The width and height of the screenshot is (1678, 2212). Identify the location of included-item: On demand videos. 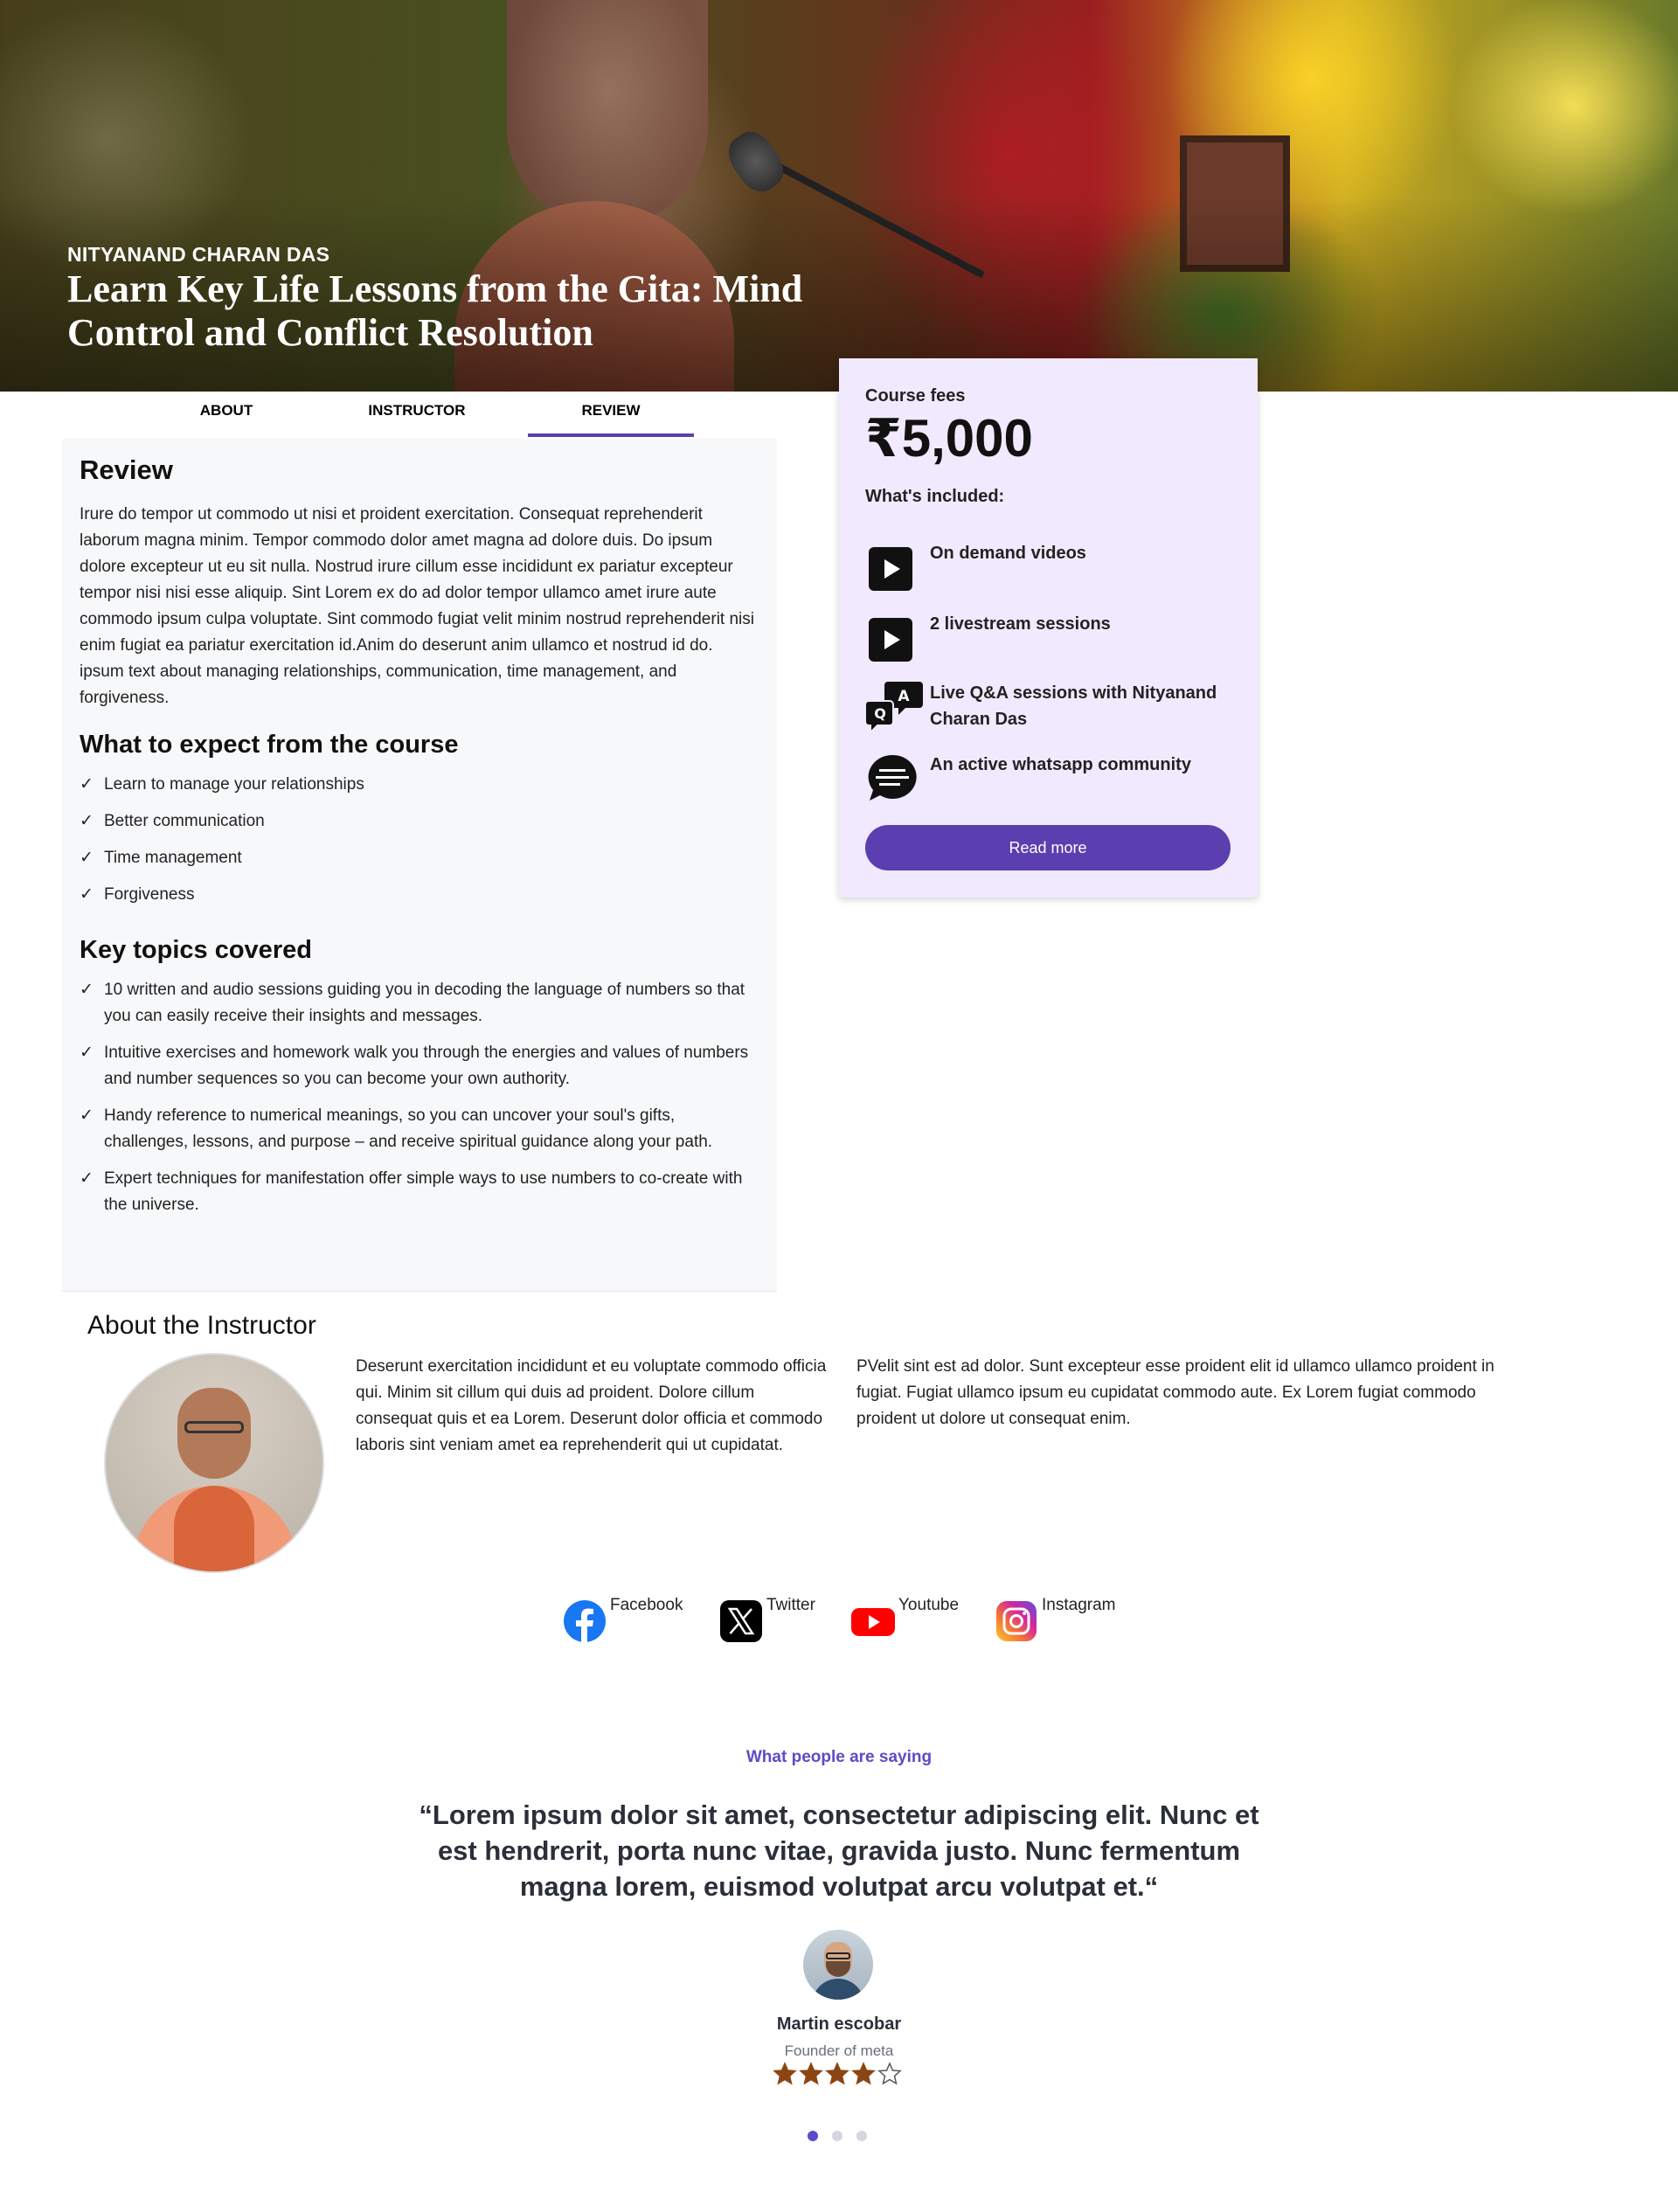
(1048, 566).